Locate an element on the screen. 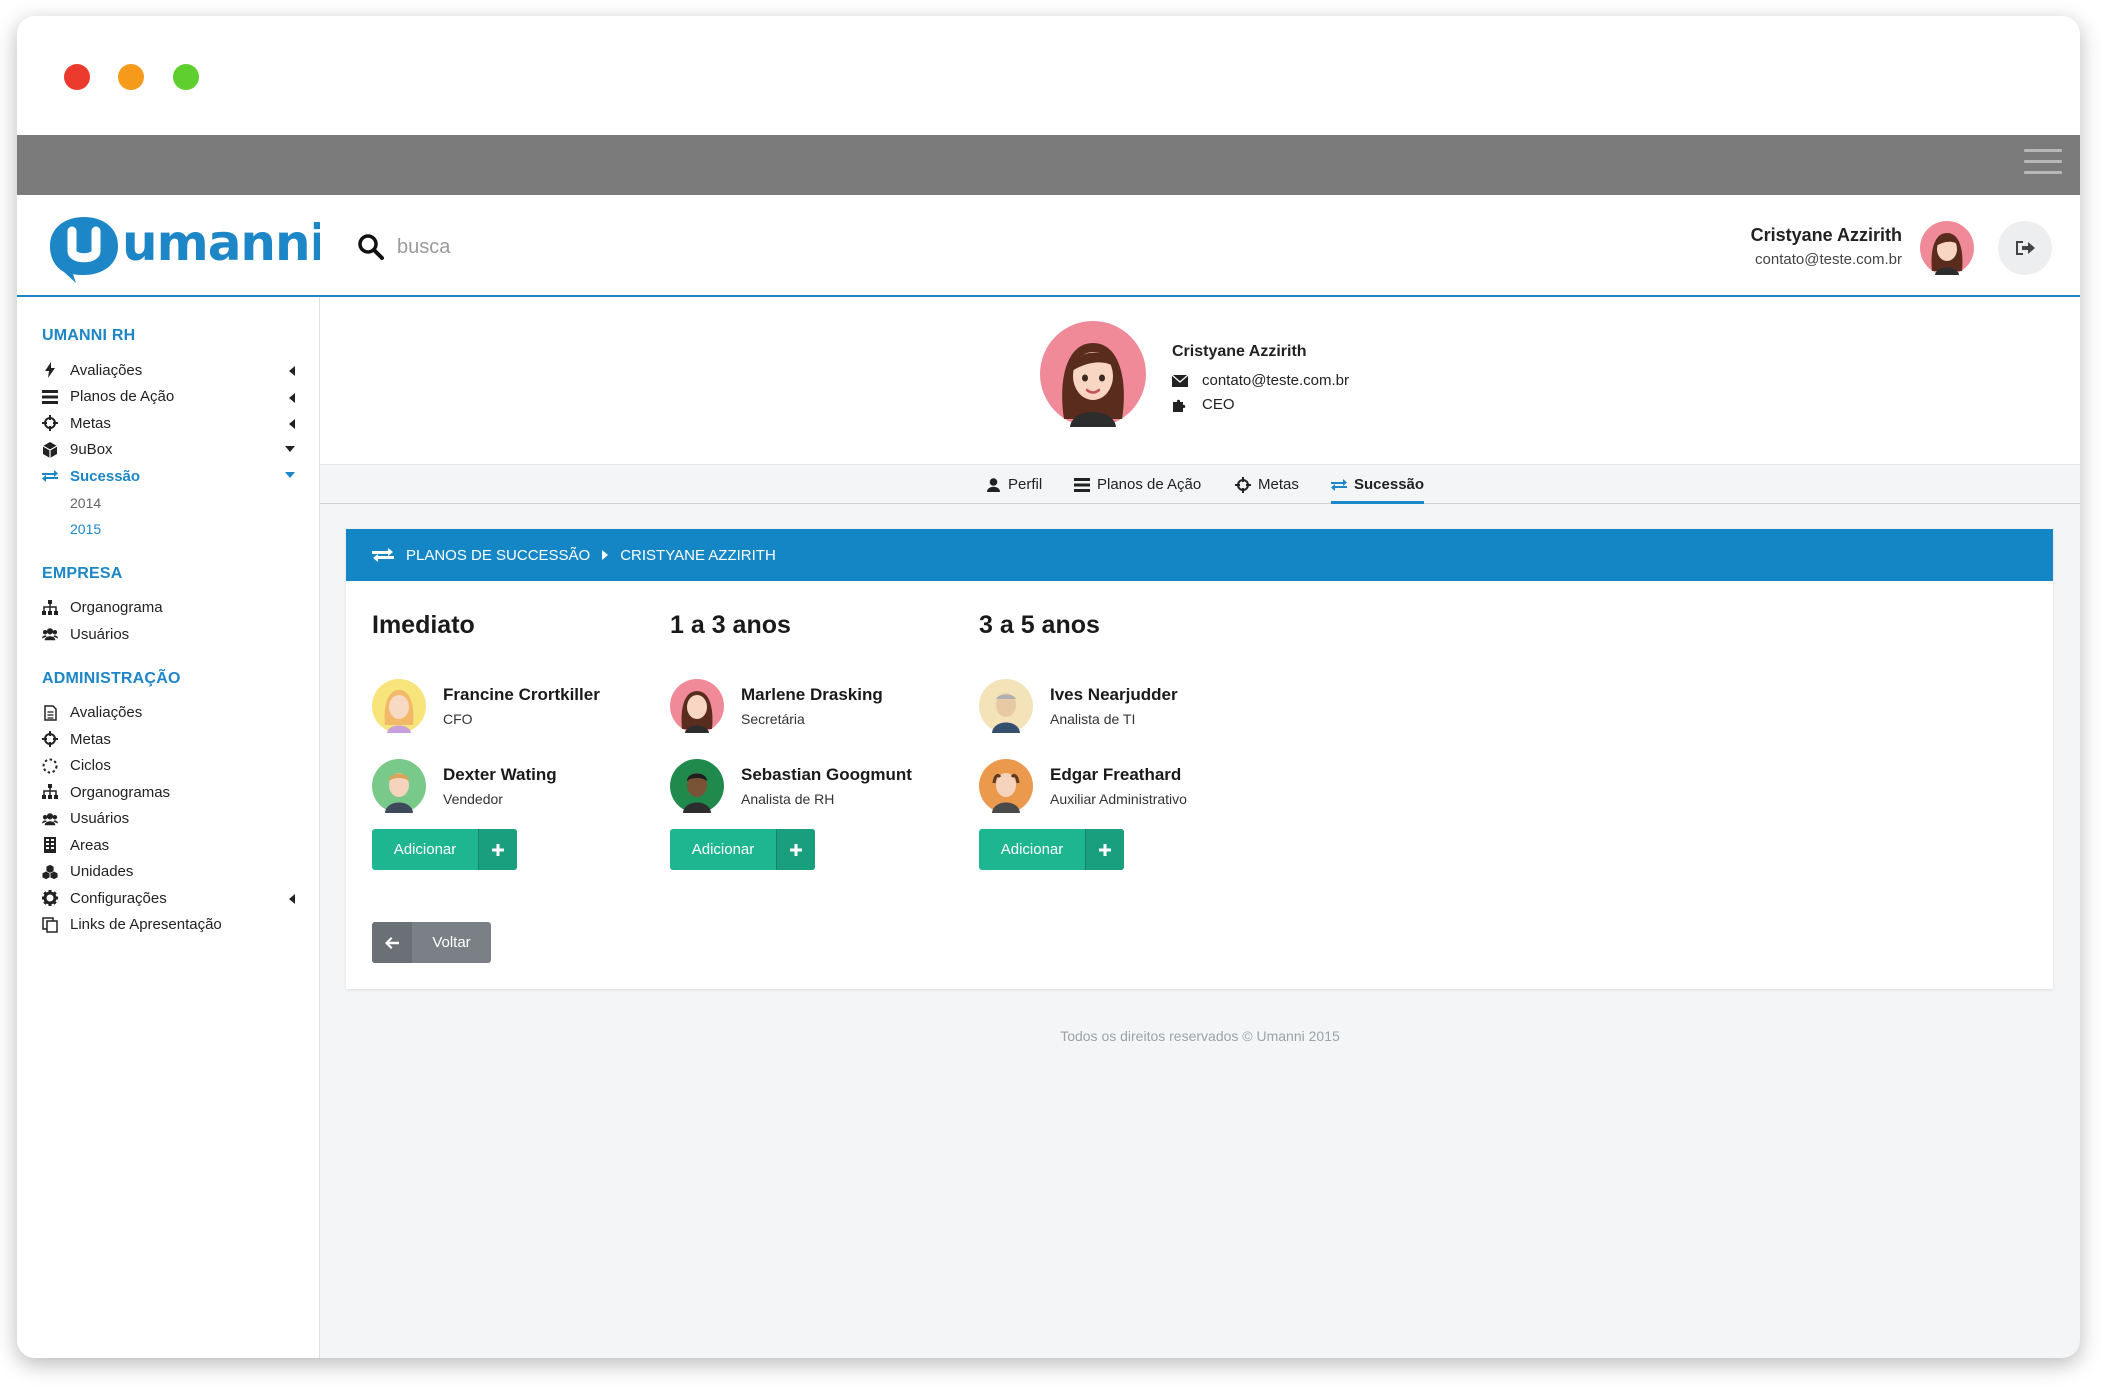  cube-icon is located at coordinates (50, 449).